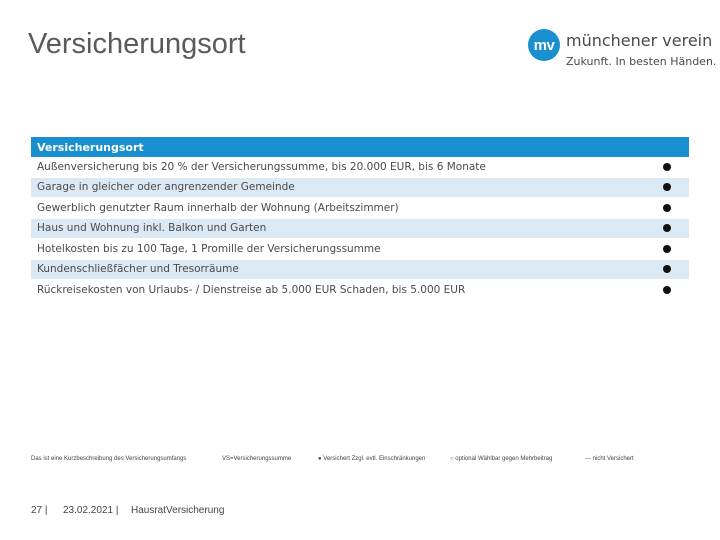 This screenshot has width=720, height=540. Describe the element at coordinates (360, 513) in the screenshot. I see `slide-footer: 27 | 23.02.2021 | HausratVersicherung` at that location.